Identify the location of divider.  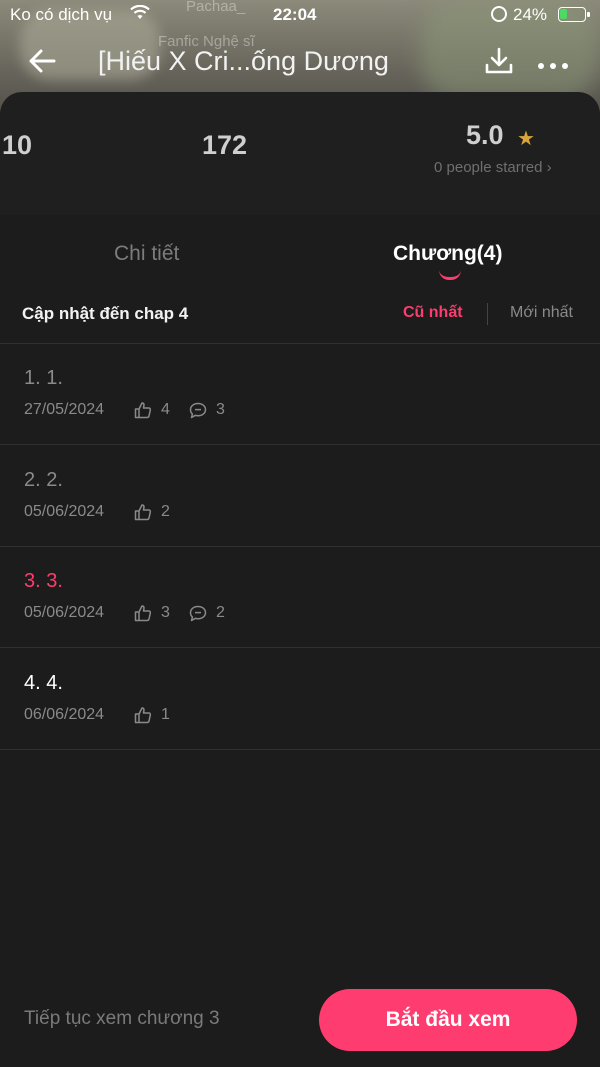
(300, 749).